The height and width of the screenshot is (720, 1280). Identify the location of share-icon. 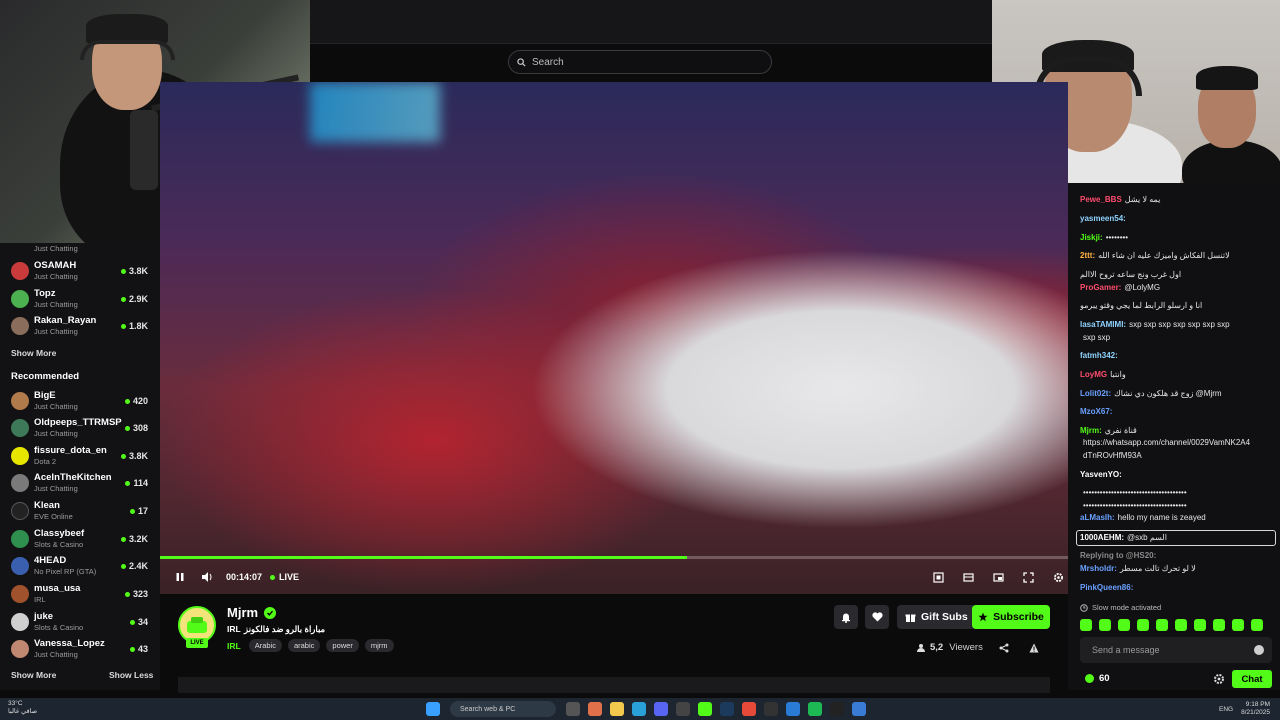
(1004, 648).